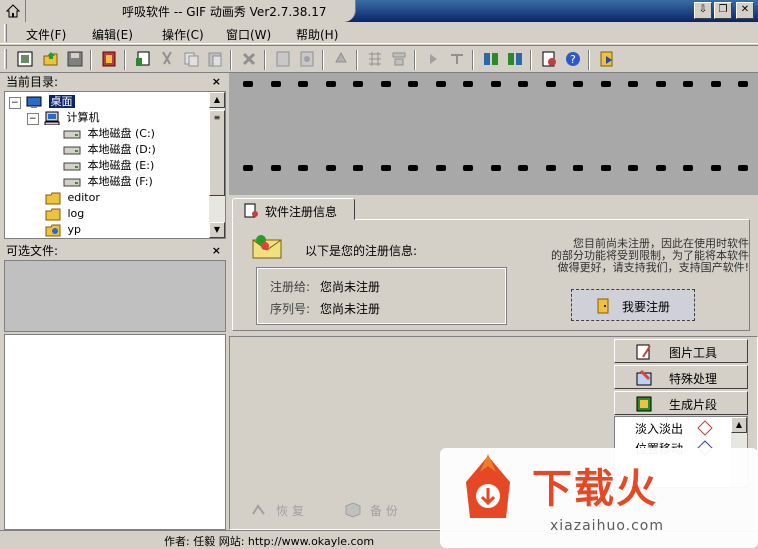 This screenshot has height=549, width=758. I want to click on cut-icon, so click(167, 59).